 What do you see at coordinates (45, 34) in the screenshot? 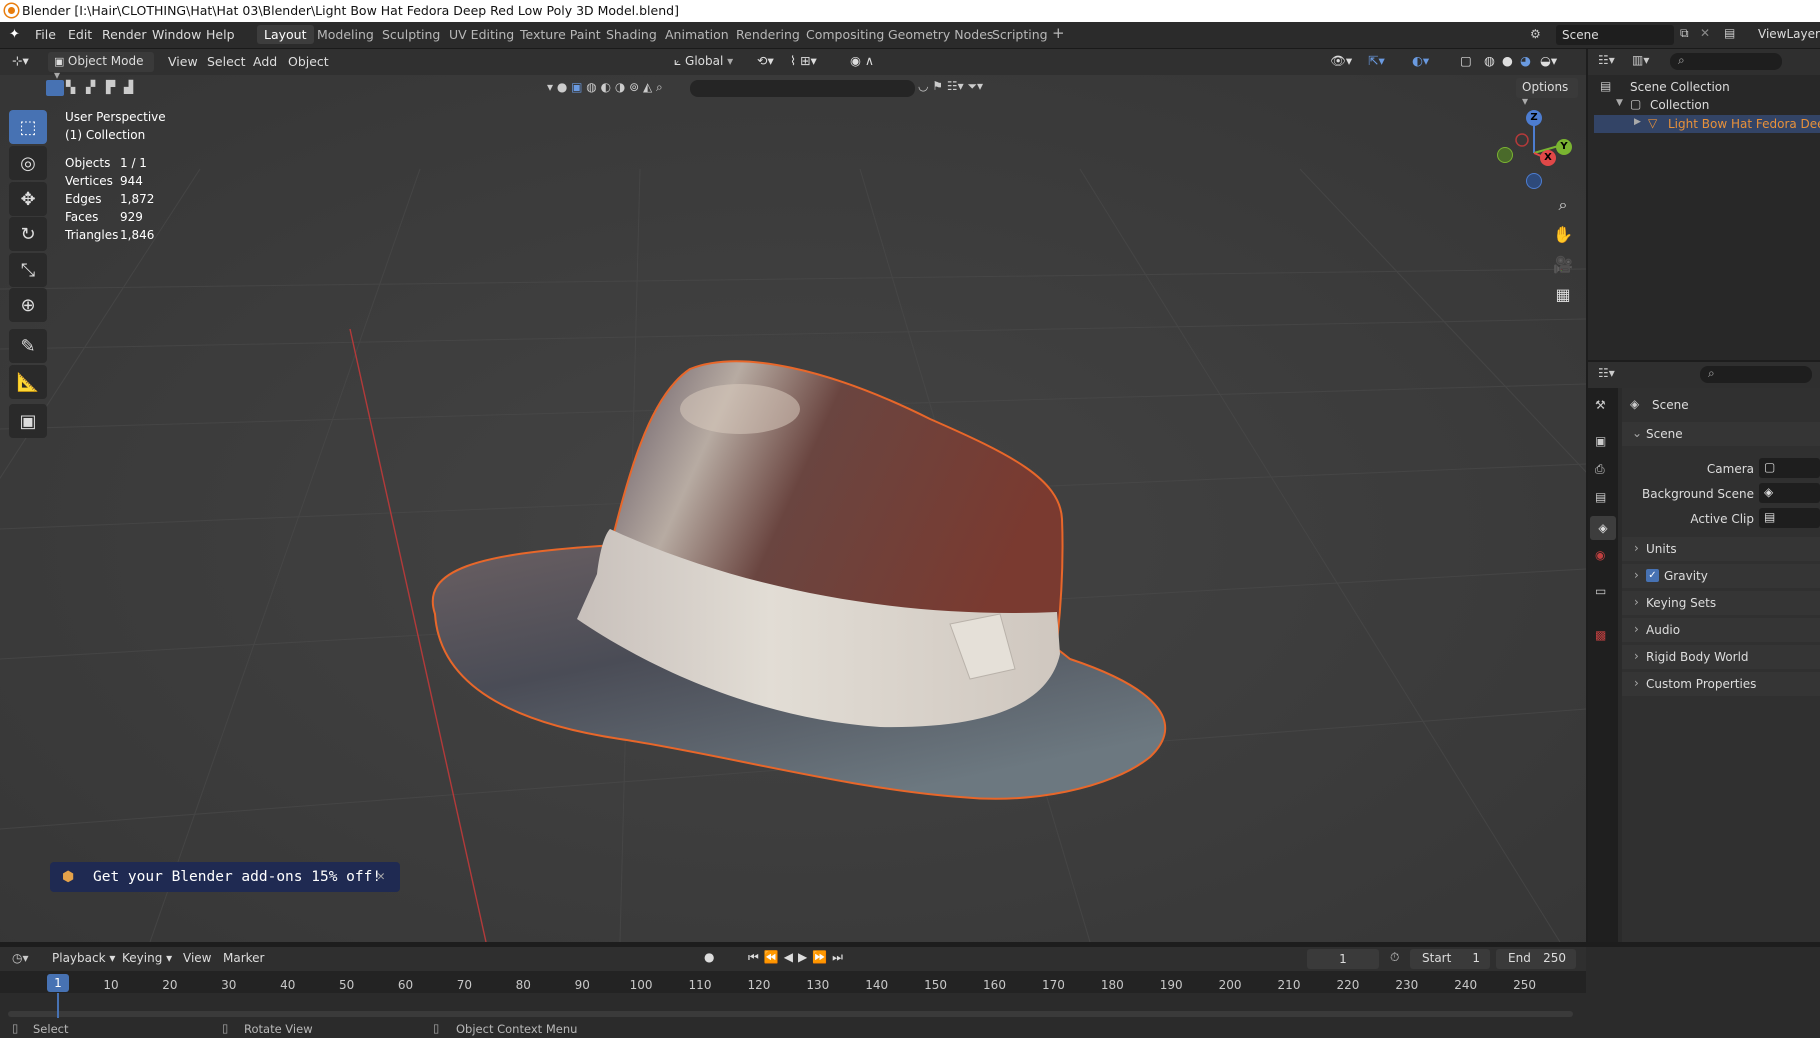
I see `menu-file: File` at bounding box center [45, 34].